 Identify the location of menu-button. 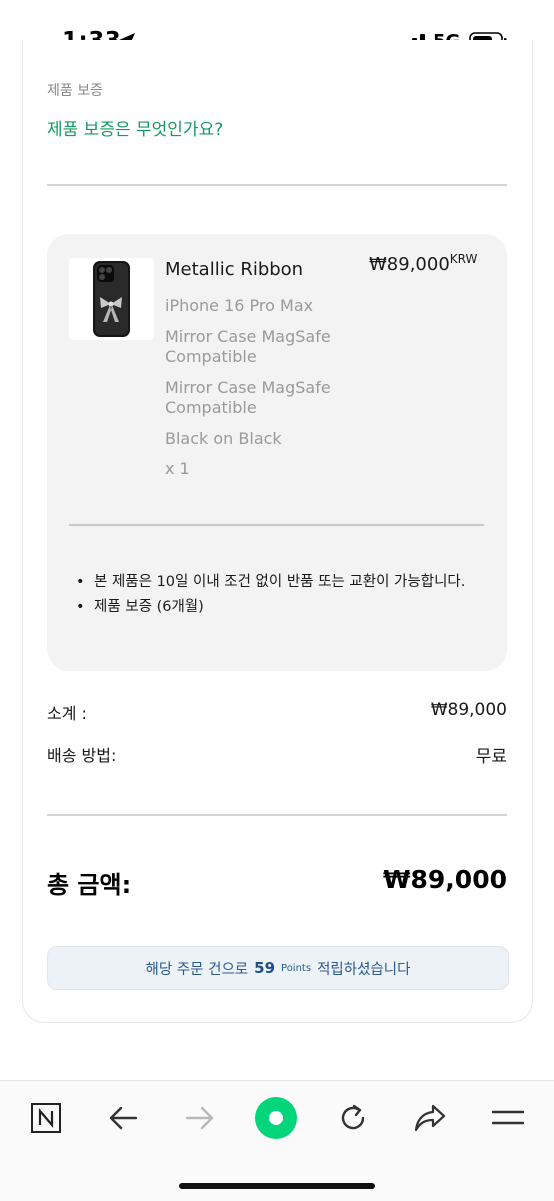
(508, 1118).